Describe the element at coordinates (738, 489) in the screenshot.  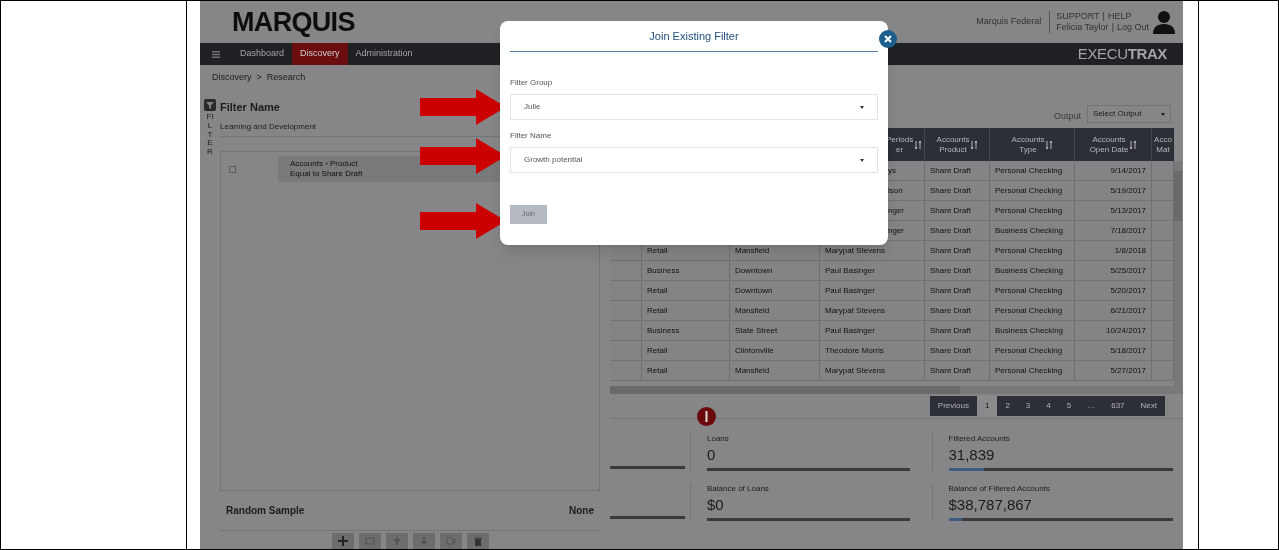
I see `stat-label: Balance of Loans` at that location.